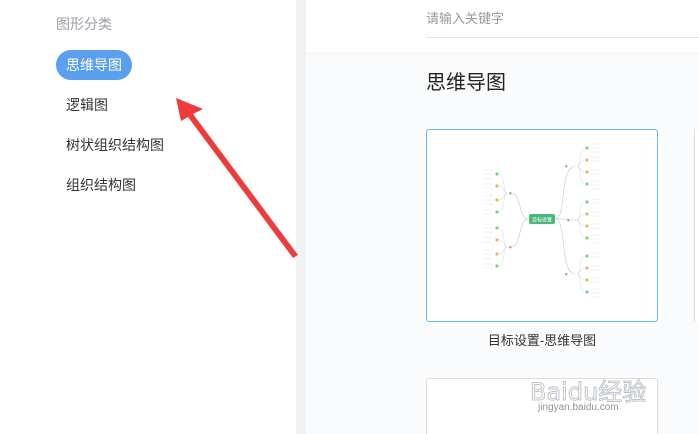  I want to click on mindmap-center-node: 目标设置, so click(542, 219).